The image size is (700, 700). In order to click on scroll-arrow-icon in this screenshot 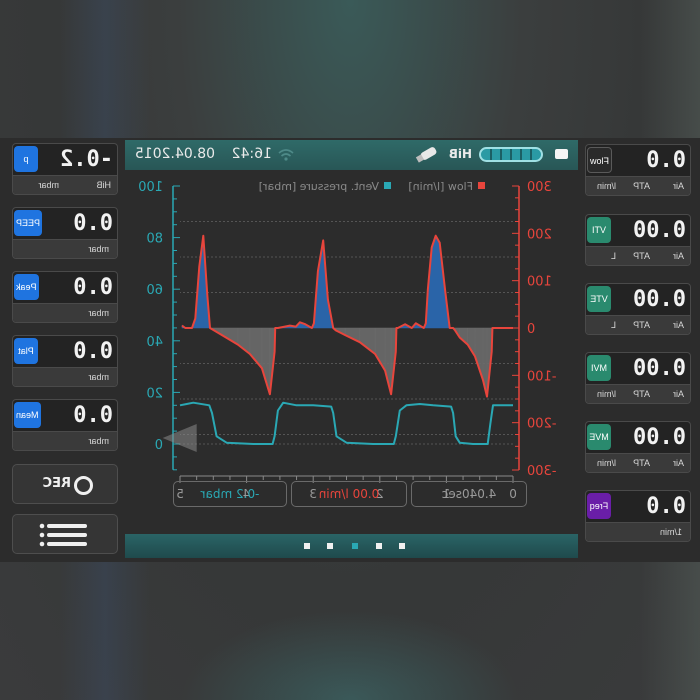, I will do `click(179, 438)`.